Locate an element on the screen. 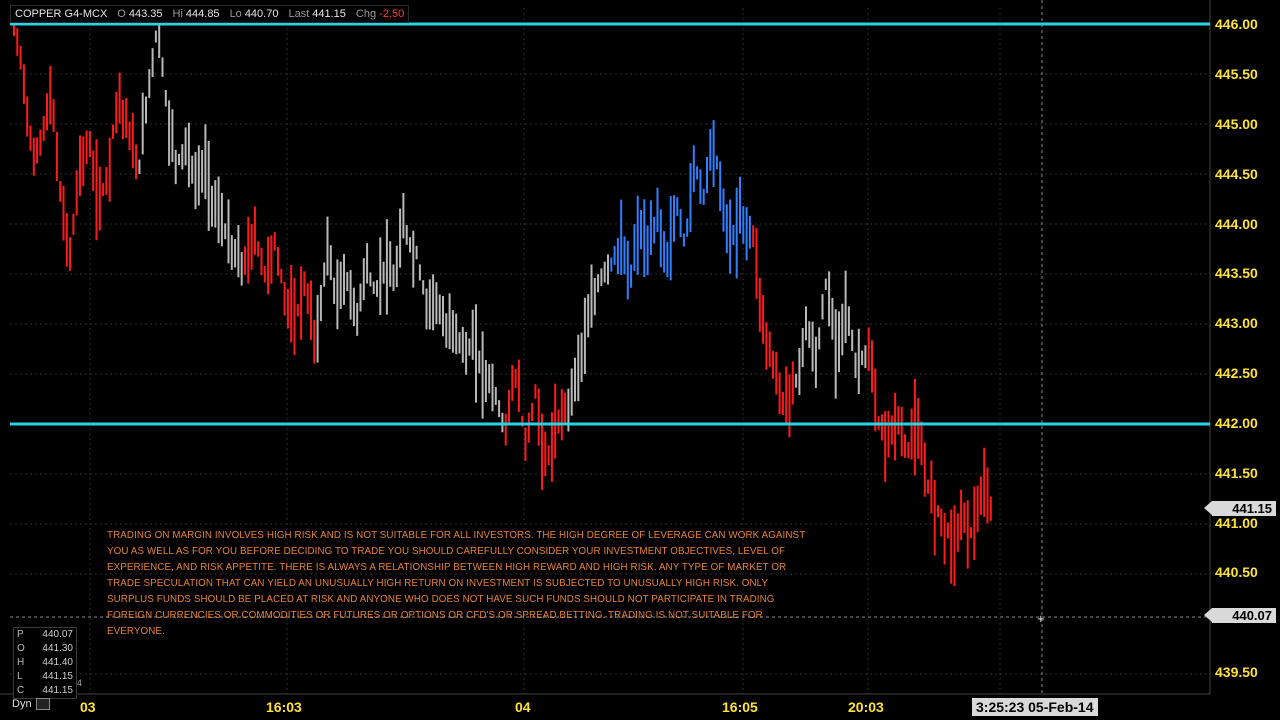 This screenshot has width=1280, height=720. ohlc-panel: P 440.07 O 441.30 H 441.40 L 441.15 C 441.15 is located at coordinates (45, 663).